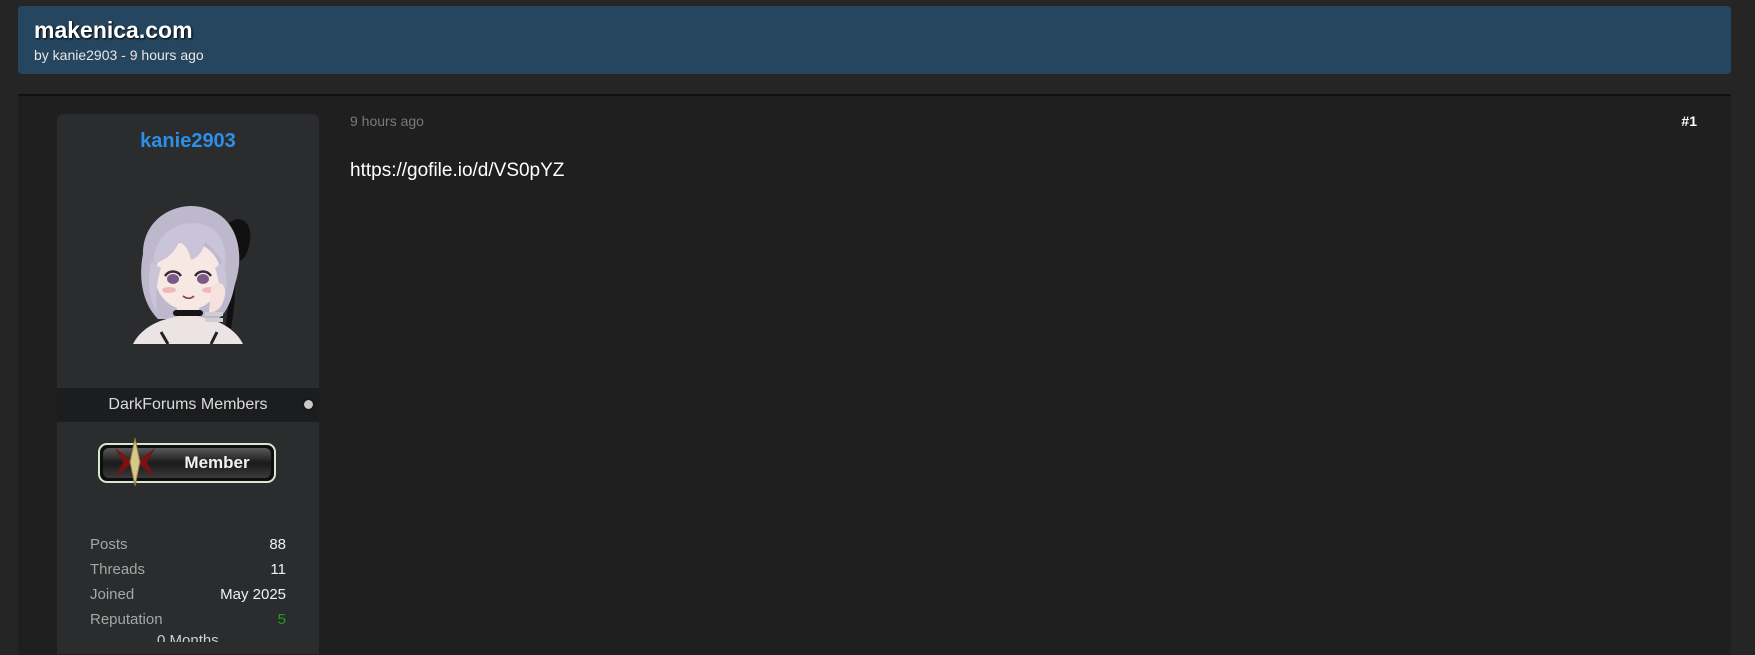 Image resolution: width=1755 pixels, height=655 pixels. What do you see at coordinates (126, 619) in the screenshot?
I see `stat-label: Reputation` at bounding box center [126, 619].